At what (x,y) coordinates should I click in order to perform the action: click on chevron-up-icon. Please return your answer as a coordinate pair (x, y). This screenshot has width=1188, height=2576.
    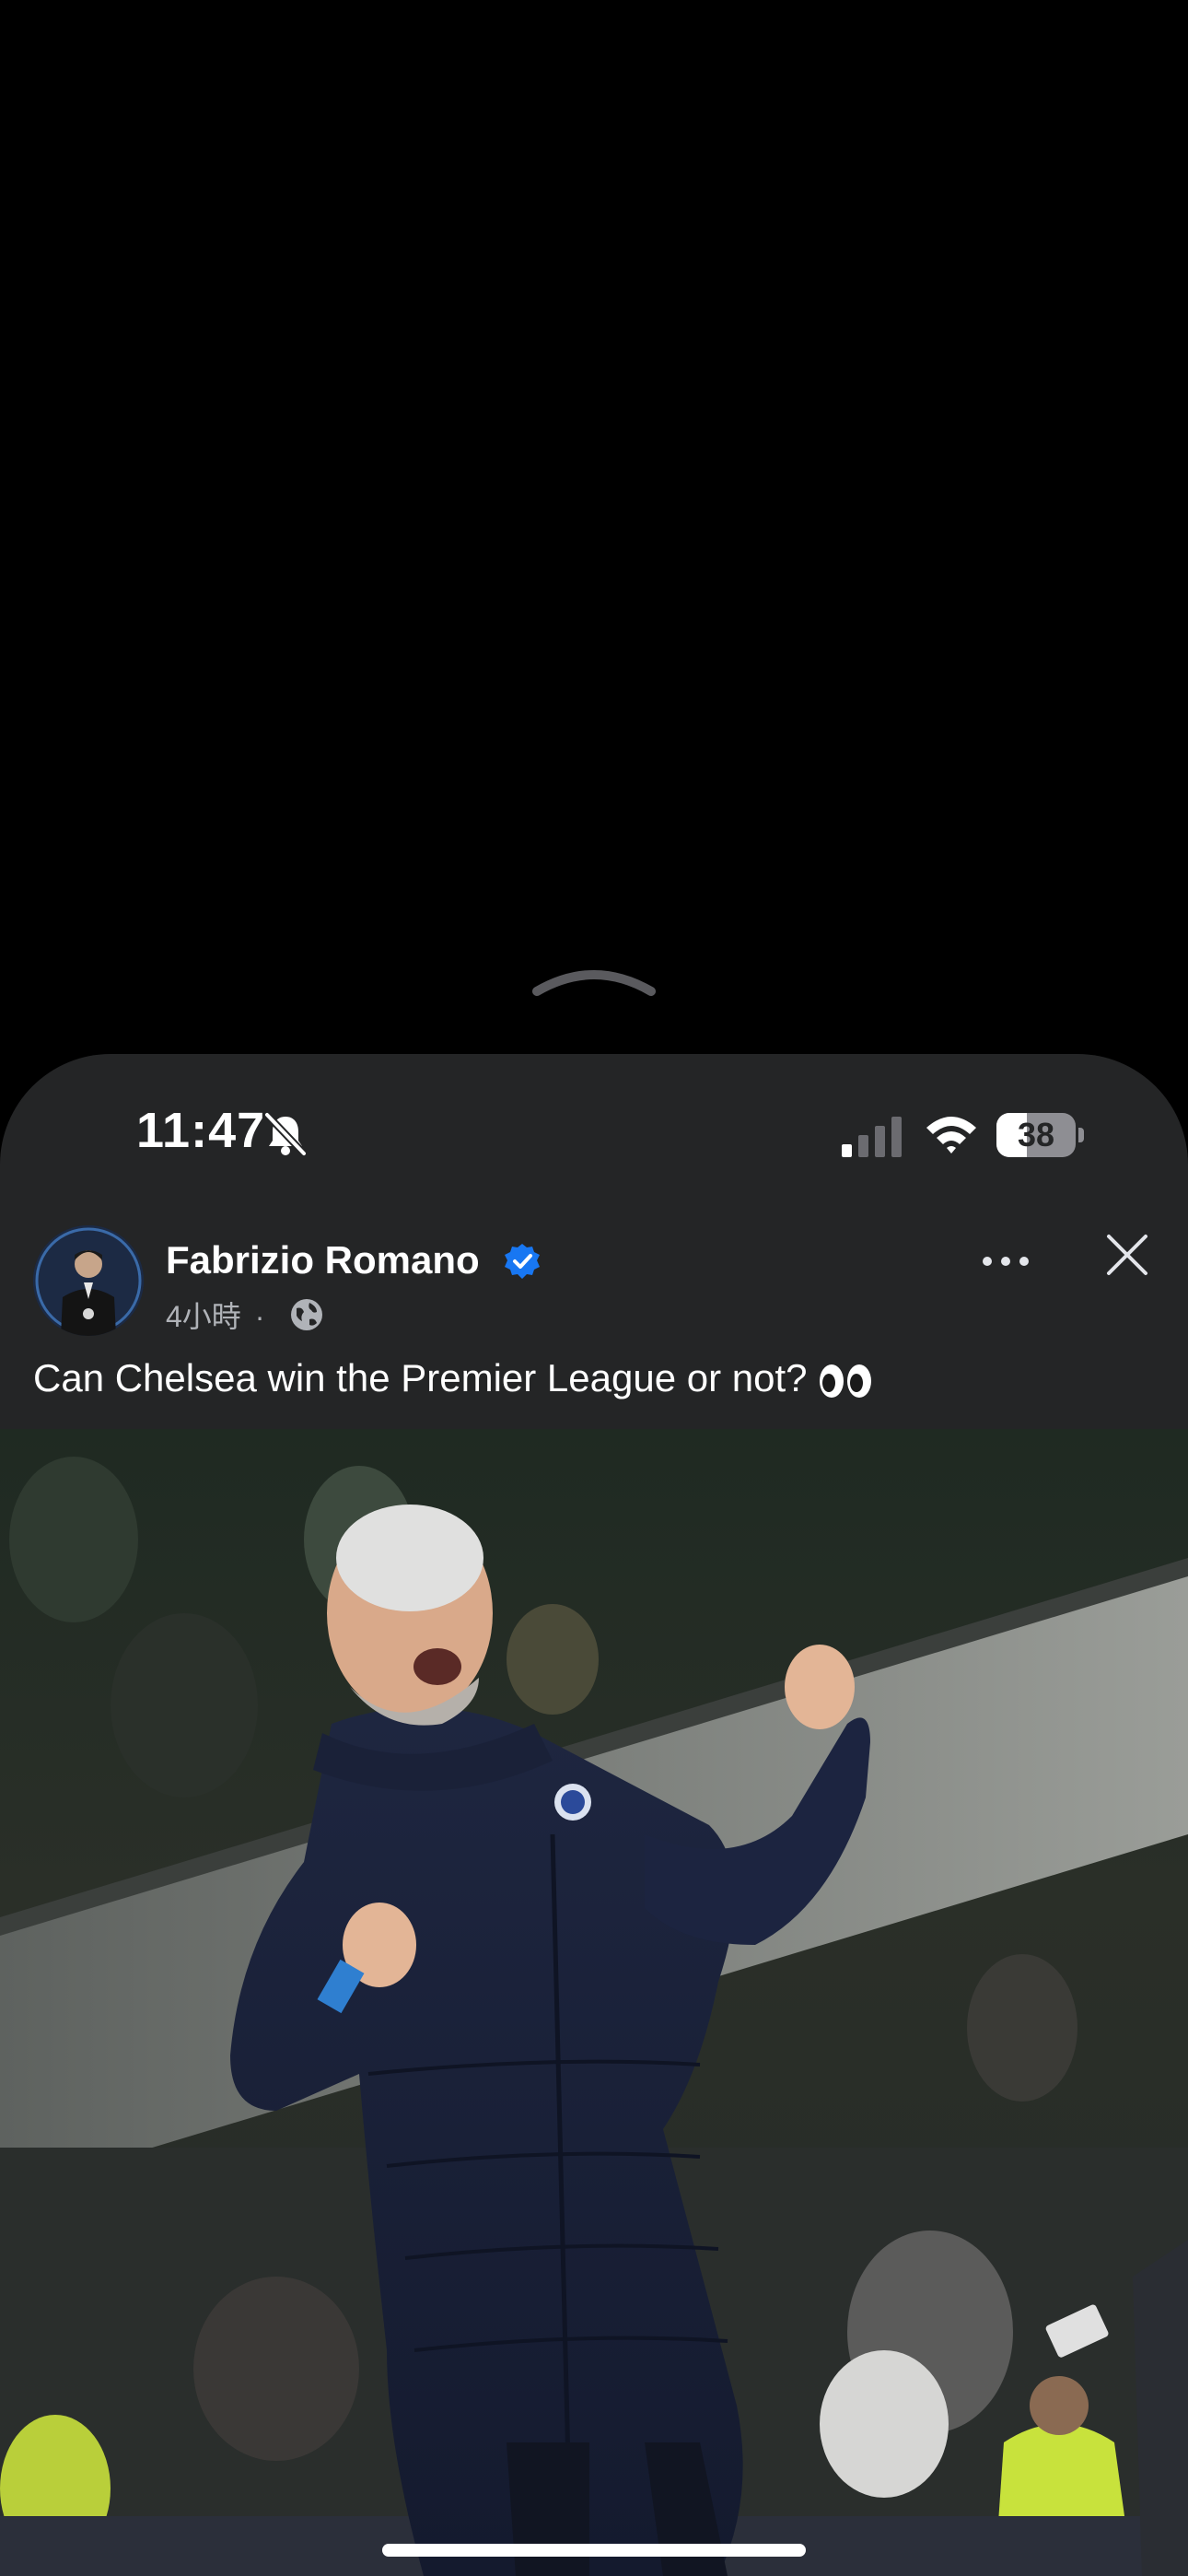
    Looking at the image, I should click on (594, 982).